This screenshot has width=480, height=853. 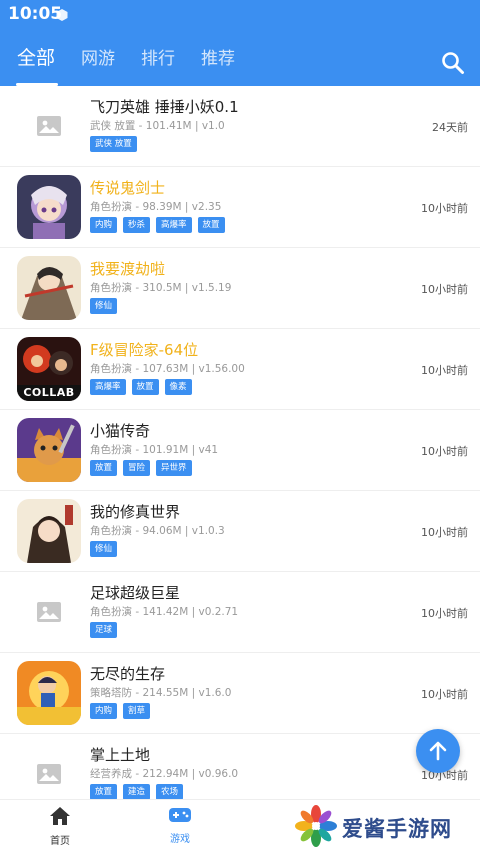 I want to click on game-tag: 秒杀, so click(x=137, y=225).